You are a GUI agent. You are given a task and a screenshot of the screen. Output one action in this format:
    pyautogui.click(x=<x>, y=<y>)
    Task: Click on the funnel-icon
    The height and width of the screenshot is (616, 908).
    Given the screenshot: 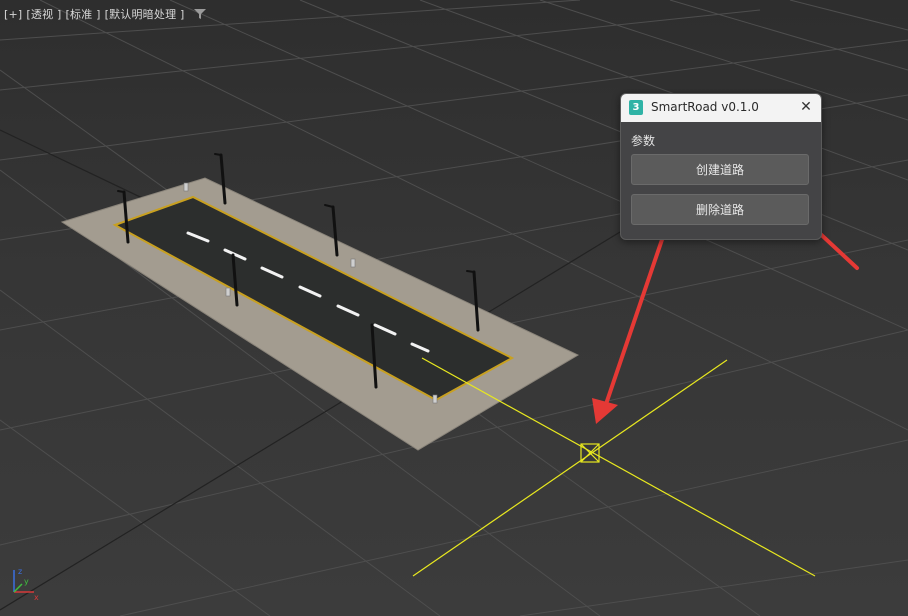 What is the action you would take?
    pyautogui.click(x=200, y=14)
    